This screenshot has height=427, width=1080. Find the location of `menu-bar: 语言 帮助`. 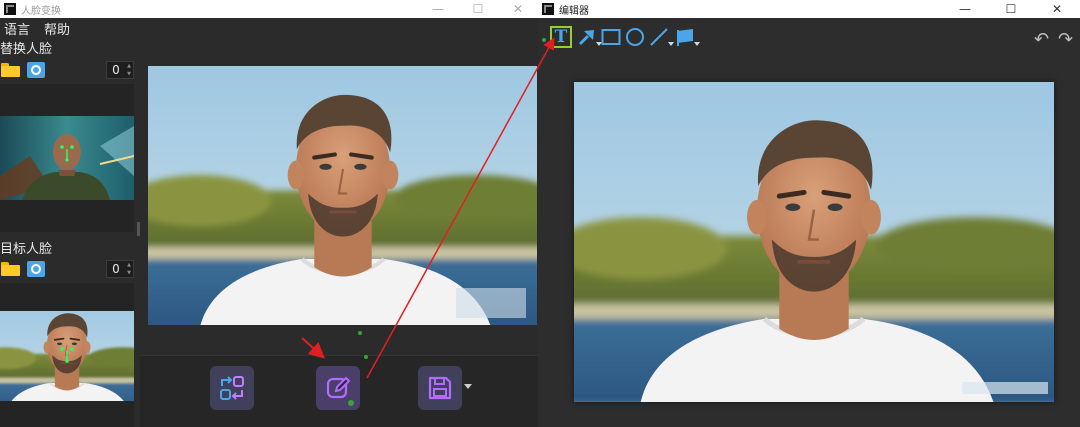

menu-bar: 语言 帮助 is located at coordinates (40, 28).